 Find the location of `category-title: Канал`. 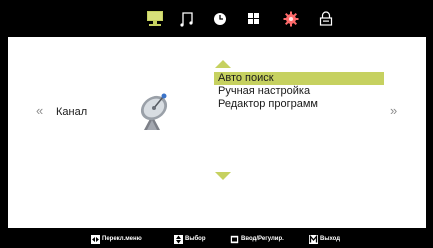

category-title: Канал is located at coordinates (72, 112).